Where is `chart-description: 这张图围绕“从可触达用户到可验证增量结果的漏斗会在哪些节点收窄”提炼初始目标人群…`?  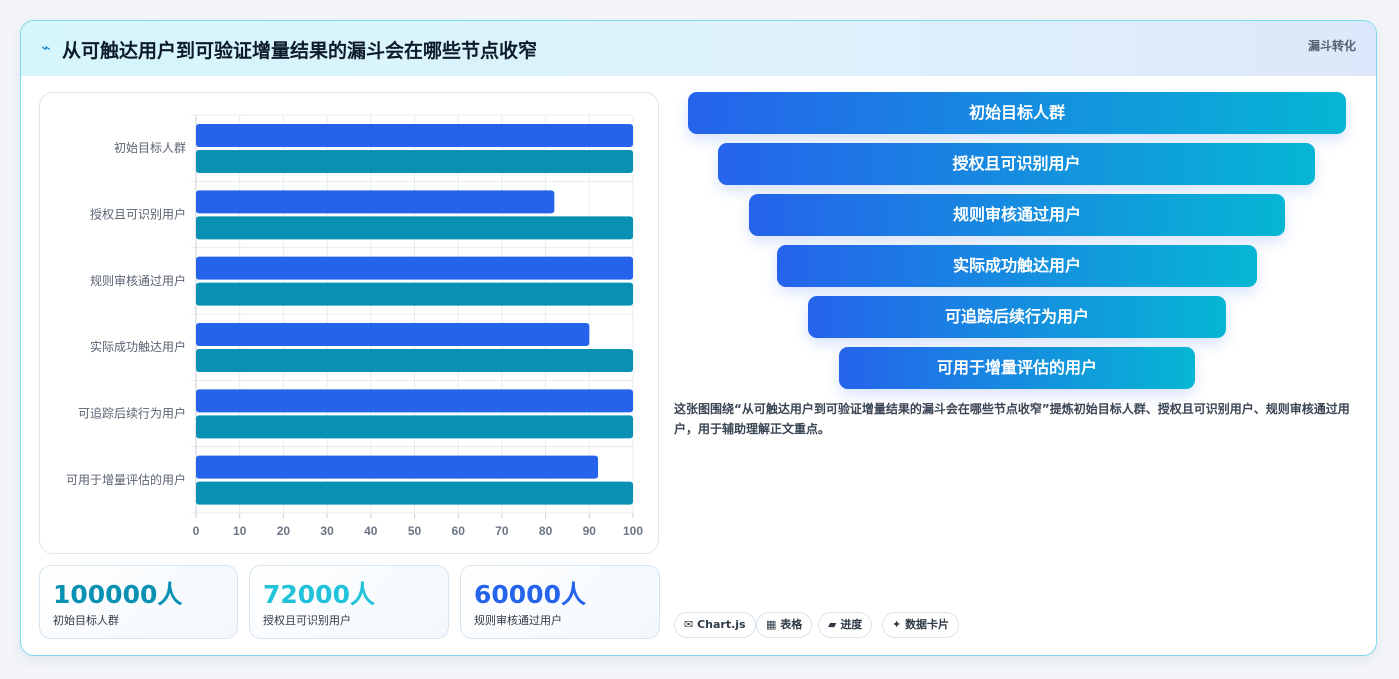
chart-description: 这张图围绕“从可触达用户到可验证增量结果的漏斗会在哪些节点收窄”提炼初始目标人群… is located at coordinates (1012, 419).